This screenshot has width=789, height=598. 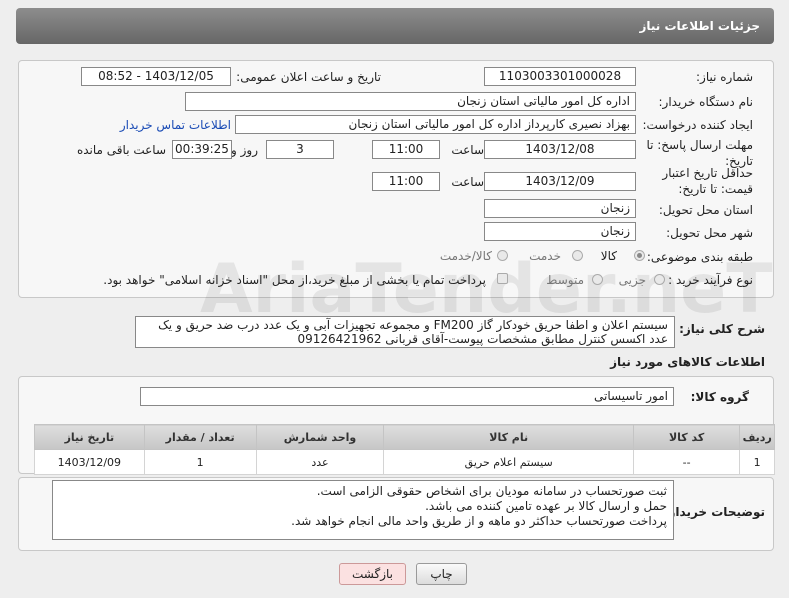 What do you see at coordinates (441, 574) in the screenshot?
I see `print-button: چاپ` at bounding box center [441, 574].